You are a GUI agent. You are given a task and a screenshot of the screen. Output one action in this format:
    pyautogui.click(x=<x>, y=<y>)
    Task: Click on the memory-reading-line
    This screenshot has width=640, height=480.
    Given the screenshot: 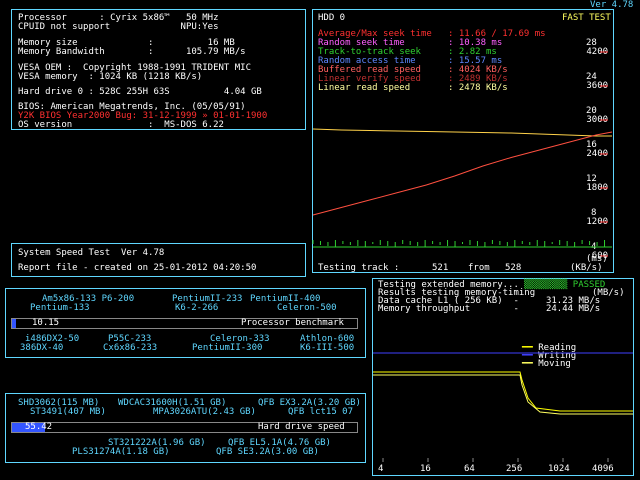 What is the action you would take?
    pyautogui.click(x=503, y=391)
    